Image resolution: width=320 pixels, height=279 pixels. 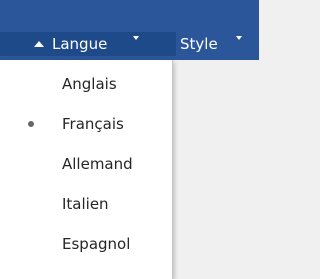 I want to click on menu-item-francais: Français, so click(x=86, y=124).